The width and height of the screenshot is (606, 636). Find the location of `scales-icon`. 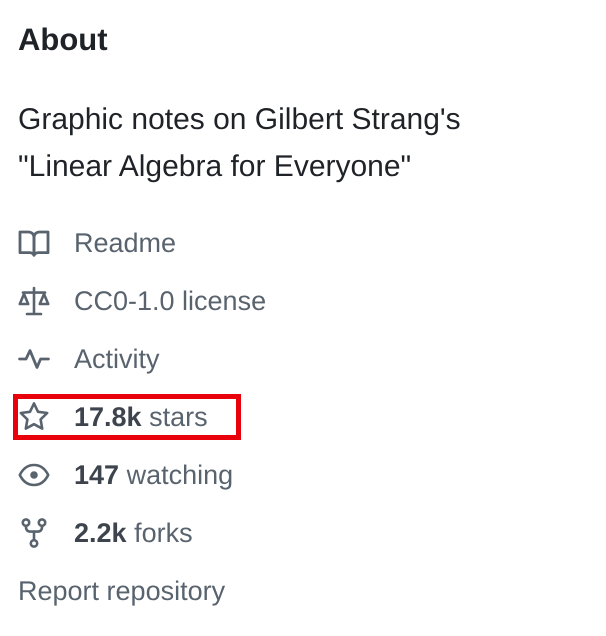

scales-icon is located at coordinates (34, 301).